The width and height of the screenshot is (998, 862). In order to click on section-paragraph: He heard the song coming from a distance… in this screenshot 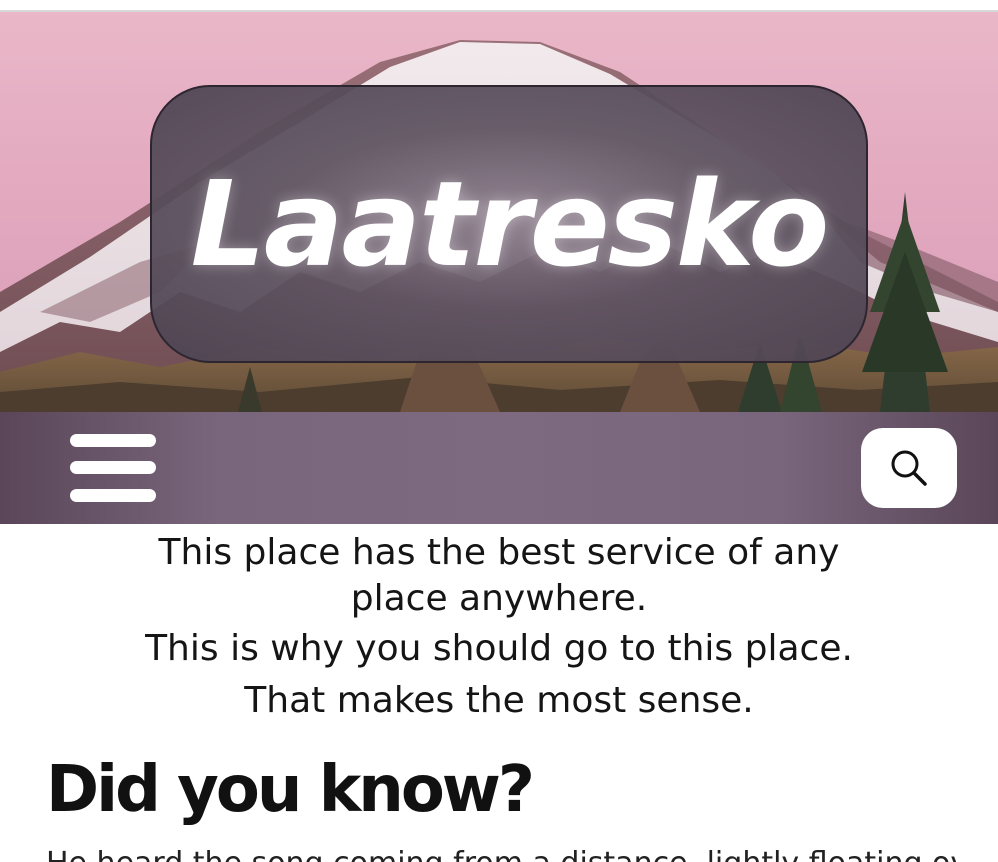, I will do `click(501, 853)`.